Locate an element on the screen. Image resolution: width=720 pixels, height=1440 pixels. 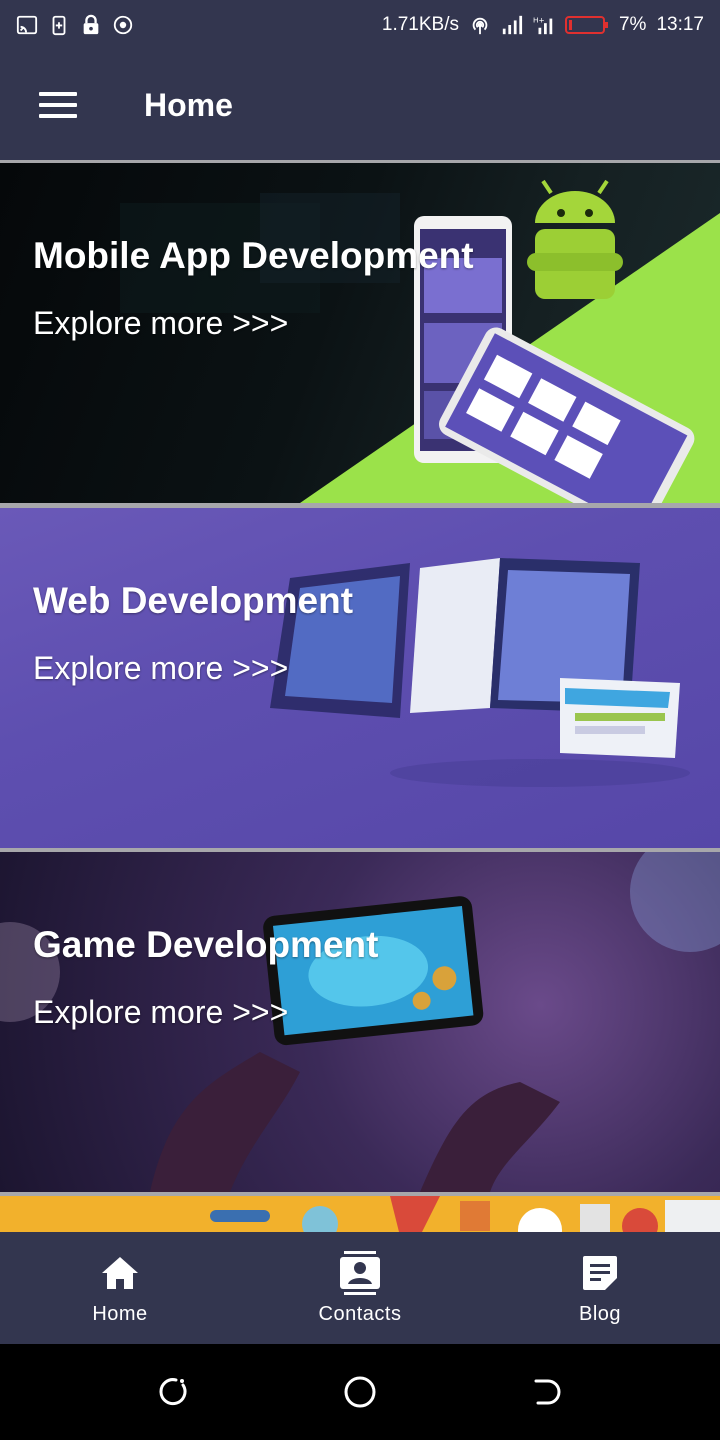
system-navigation-bar is located at coordinates (360, 1392).